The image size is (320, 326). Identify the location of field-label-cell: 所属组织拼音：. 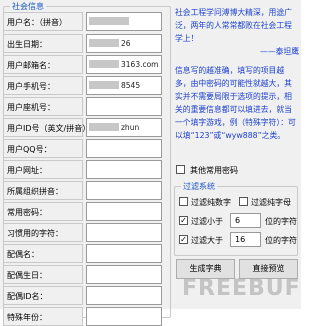
(43, 190).